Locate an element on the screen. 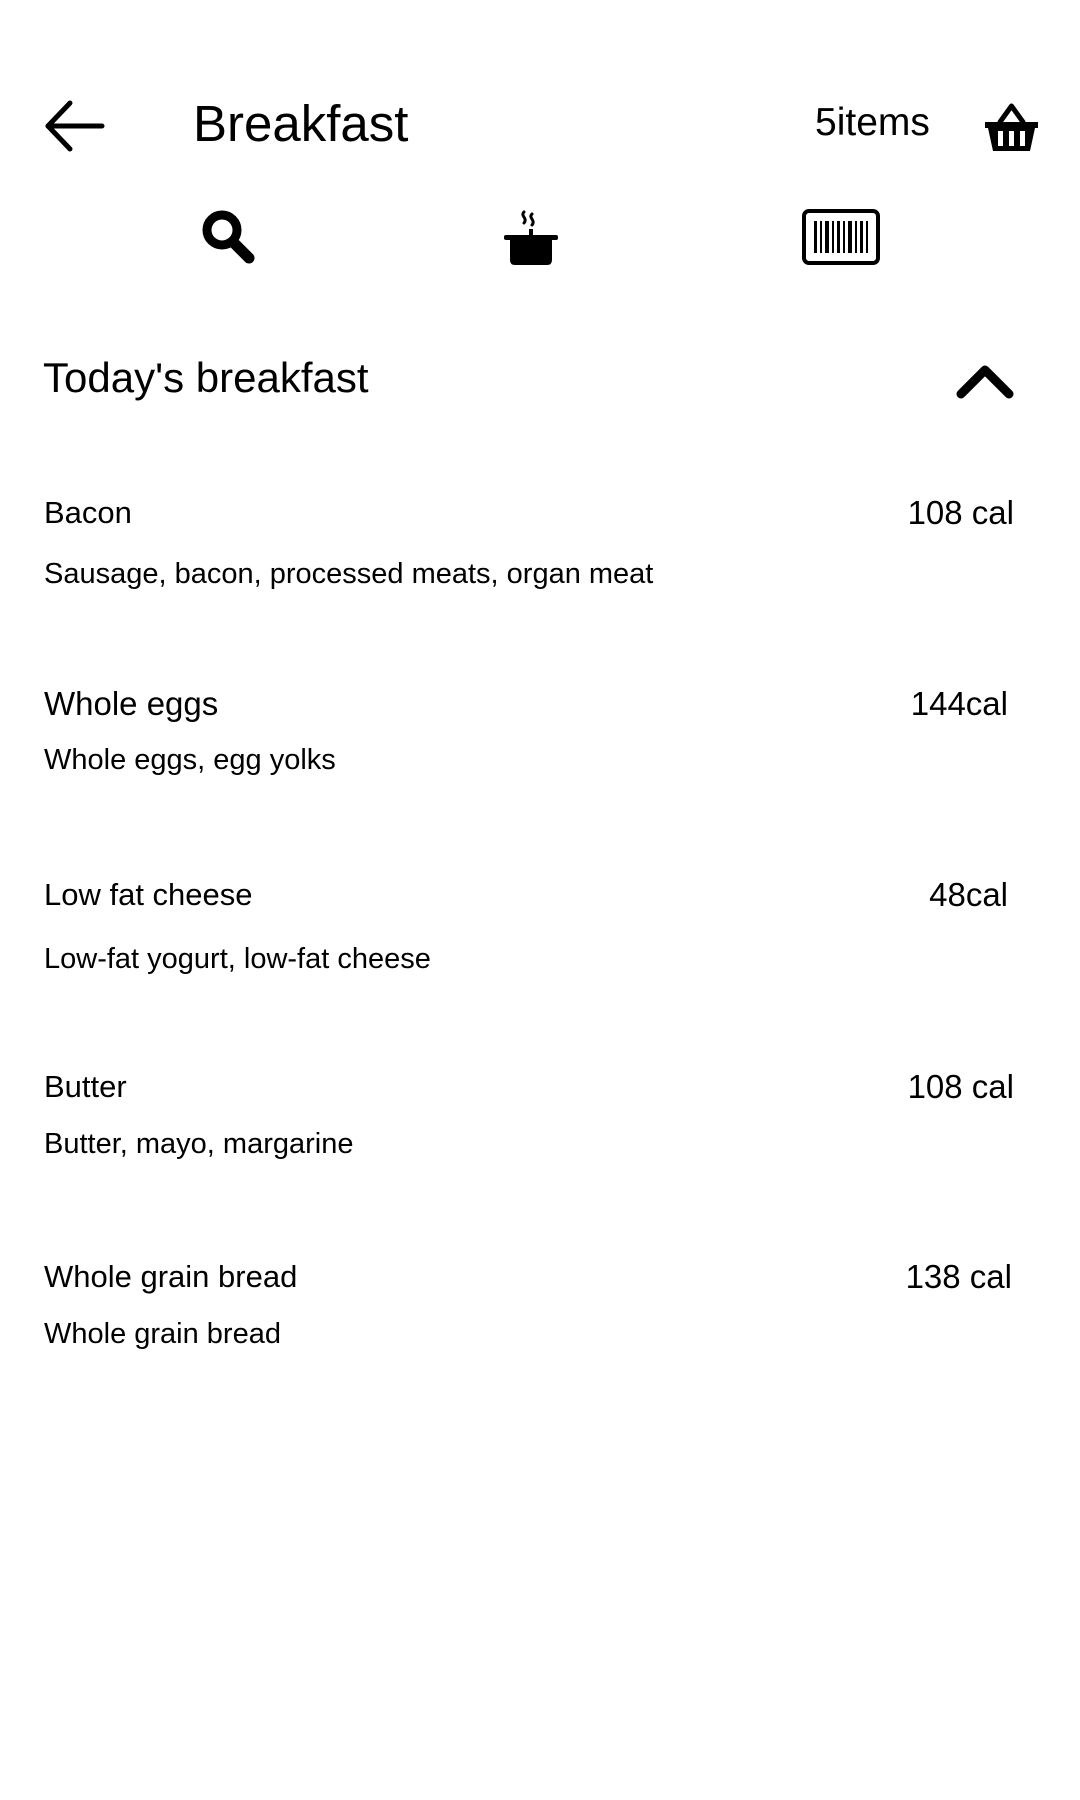 This screenshot has height=1800, width=1080. section-title: Today's breakfast is located at coordinates (206, 377).